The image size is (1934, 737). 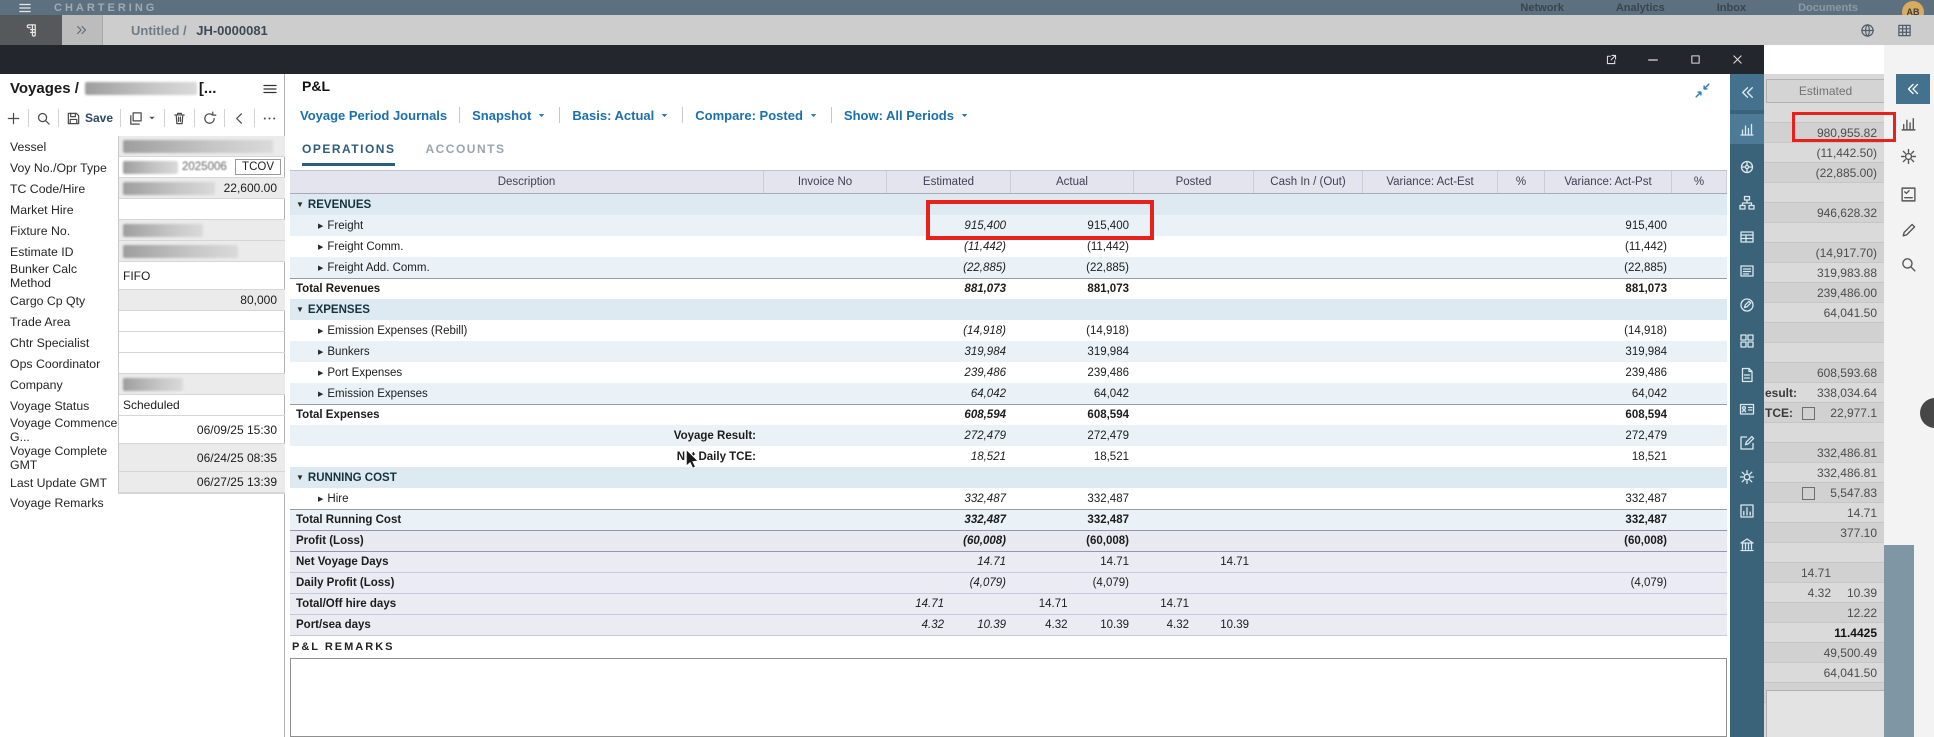 I want to click on refresh-button, so click(x=209, y=118).